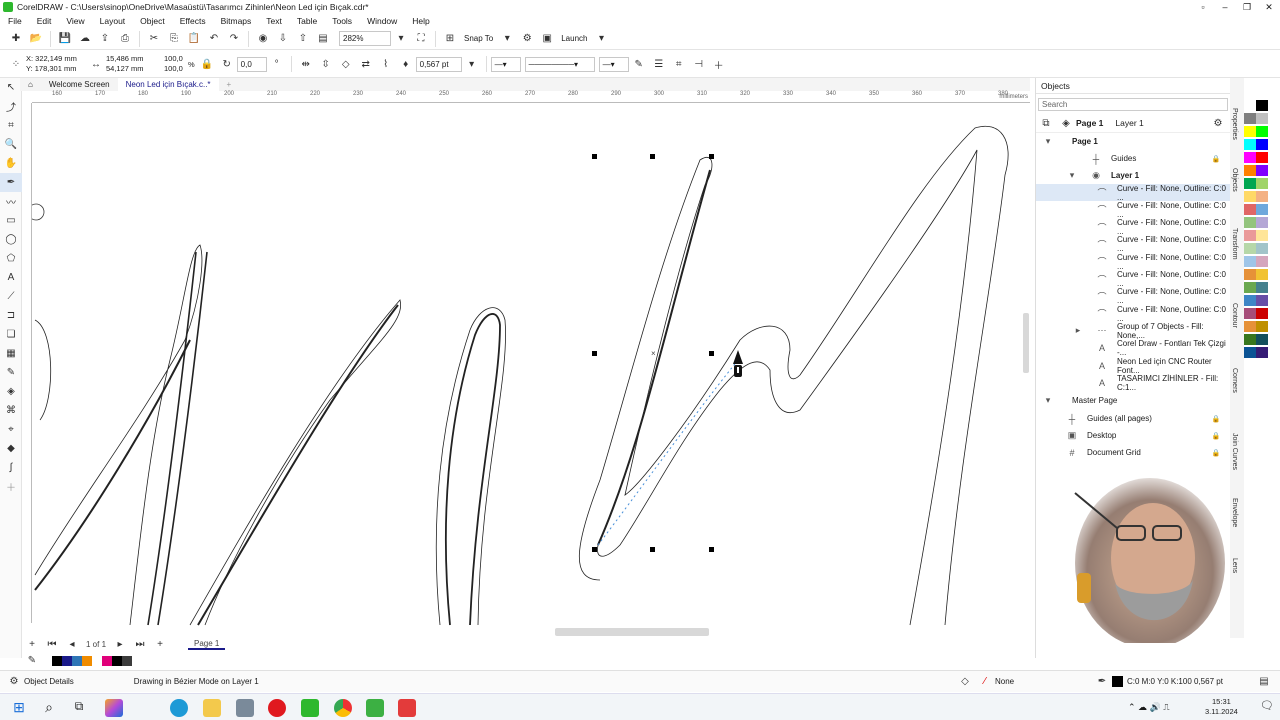 The height and width of the screenshot is (720, 1280). I want to click on cloud-icon: ☁, so click(85, 39).